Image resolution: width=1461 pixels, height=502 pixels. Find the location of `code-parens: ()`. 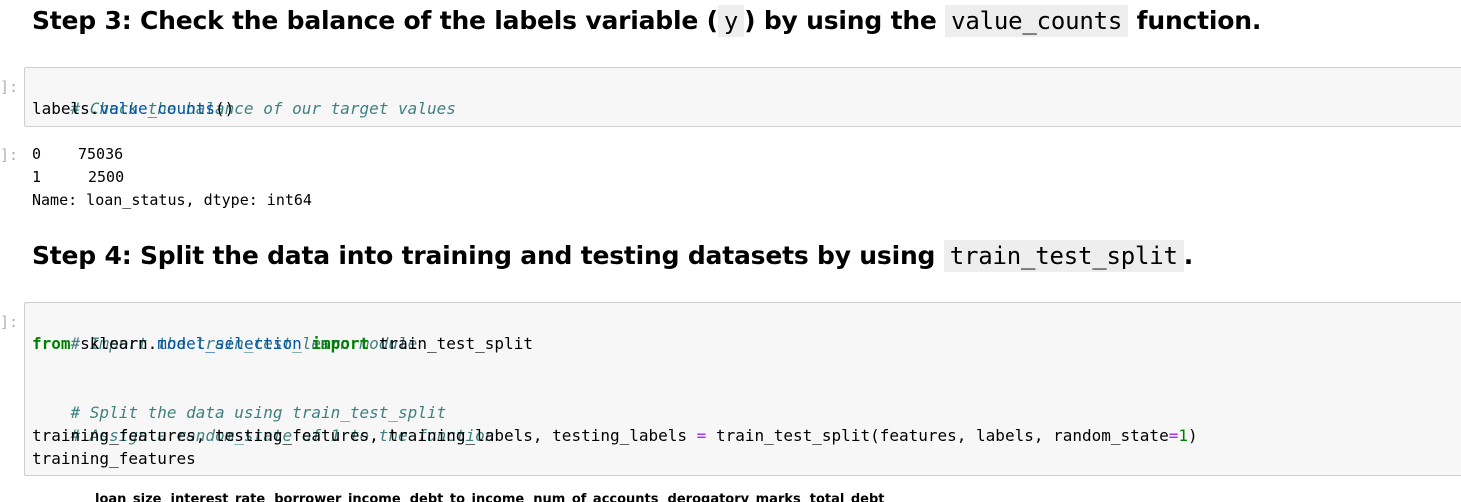

code-parens: () is located at coordinates (225, 108).